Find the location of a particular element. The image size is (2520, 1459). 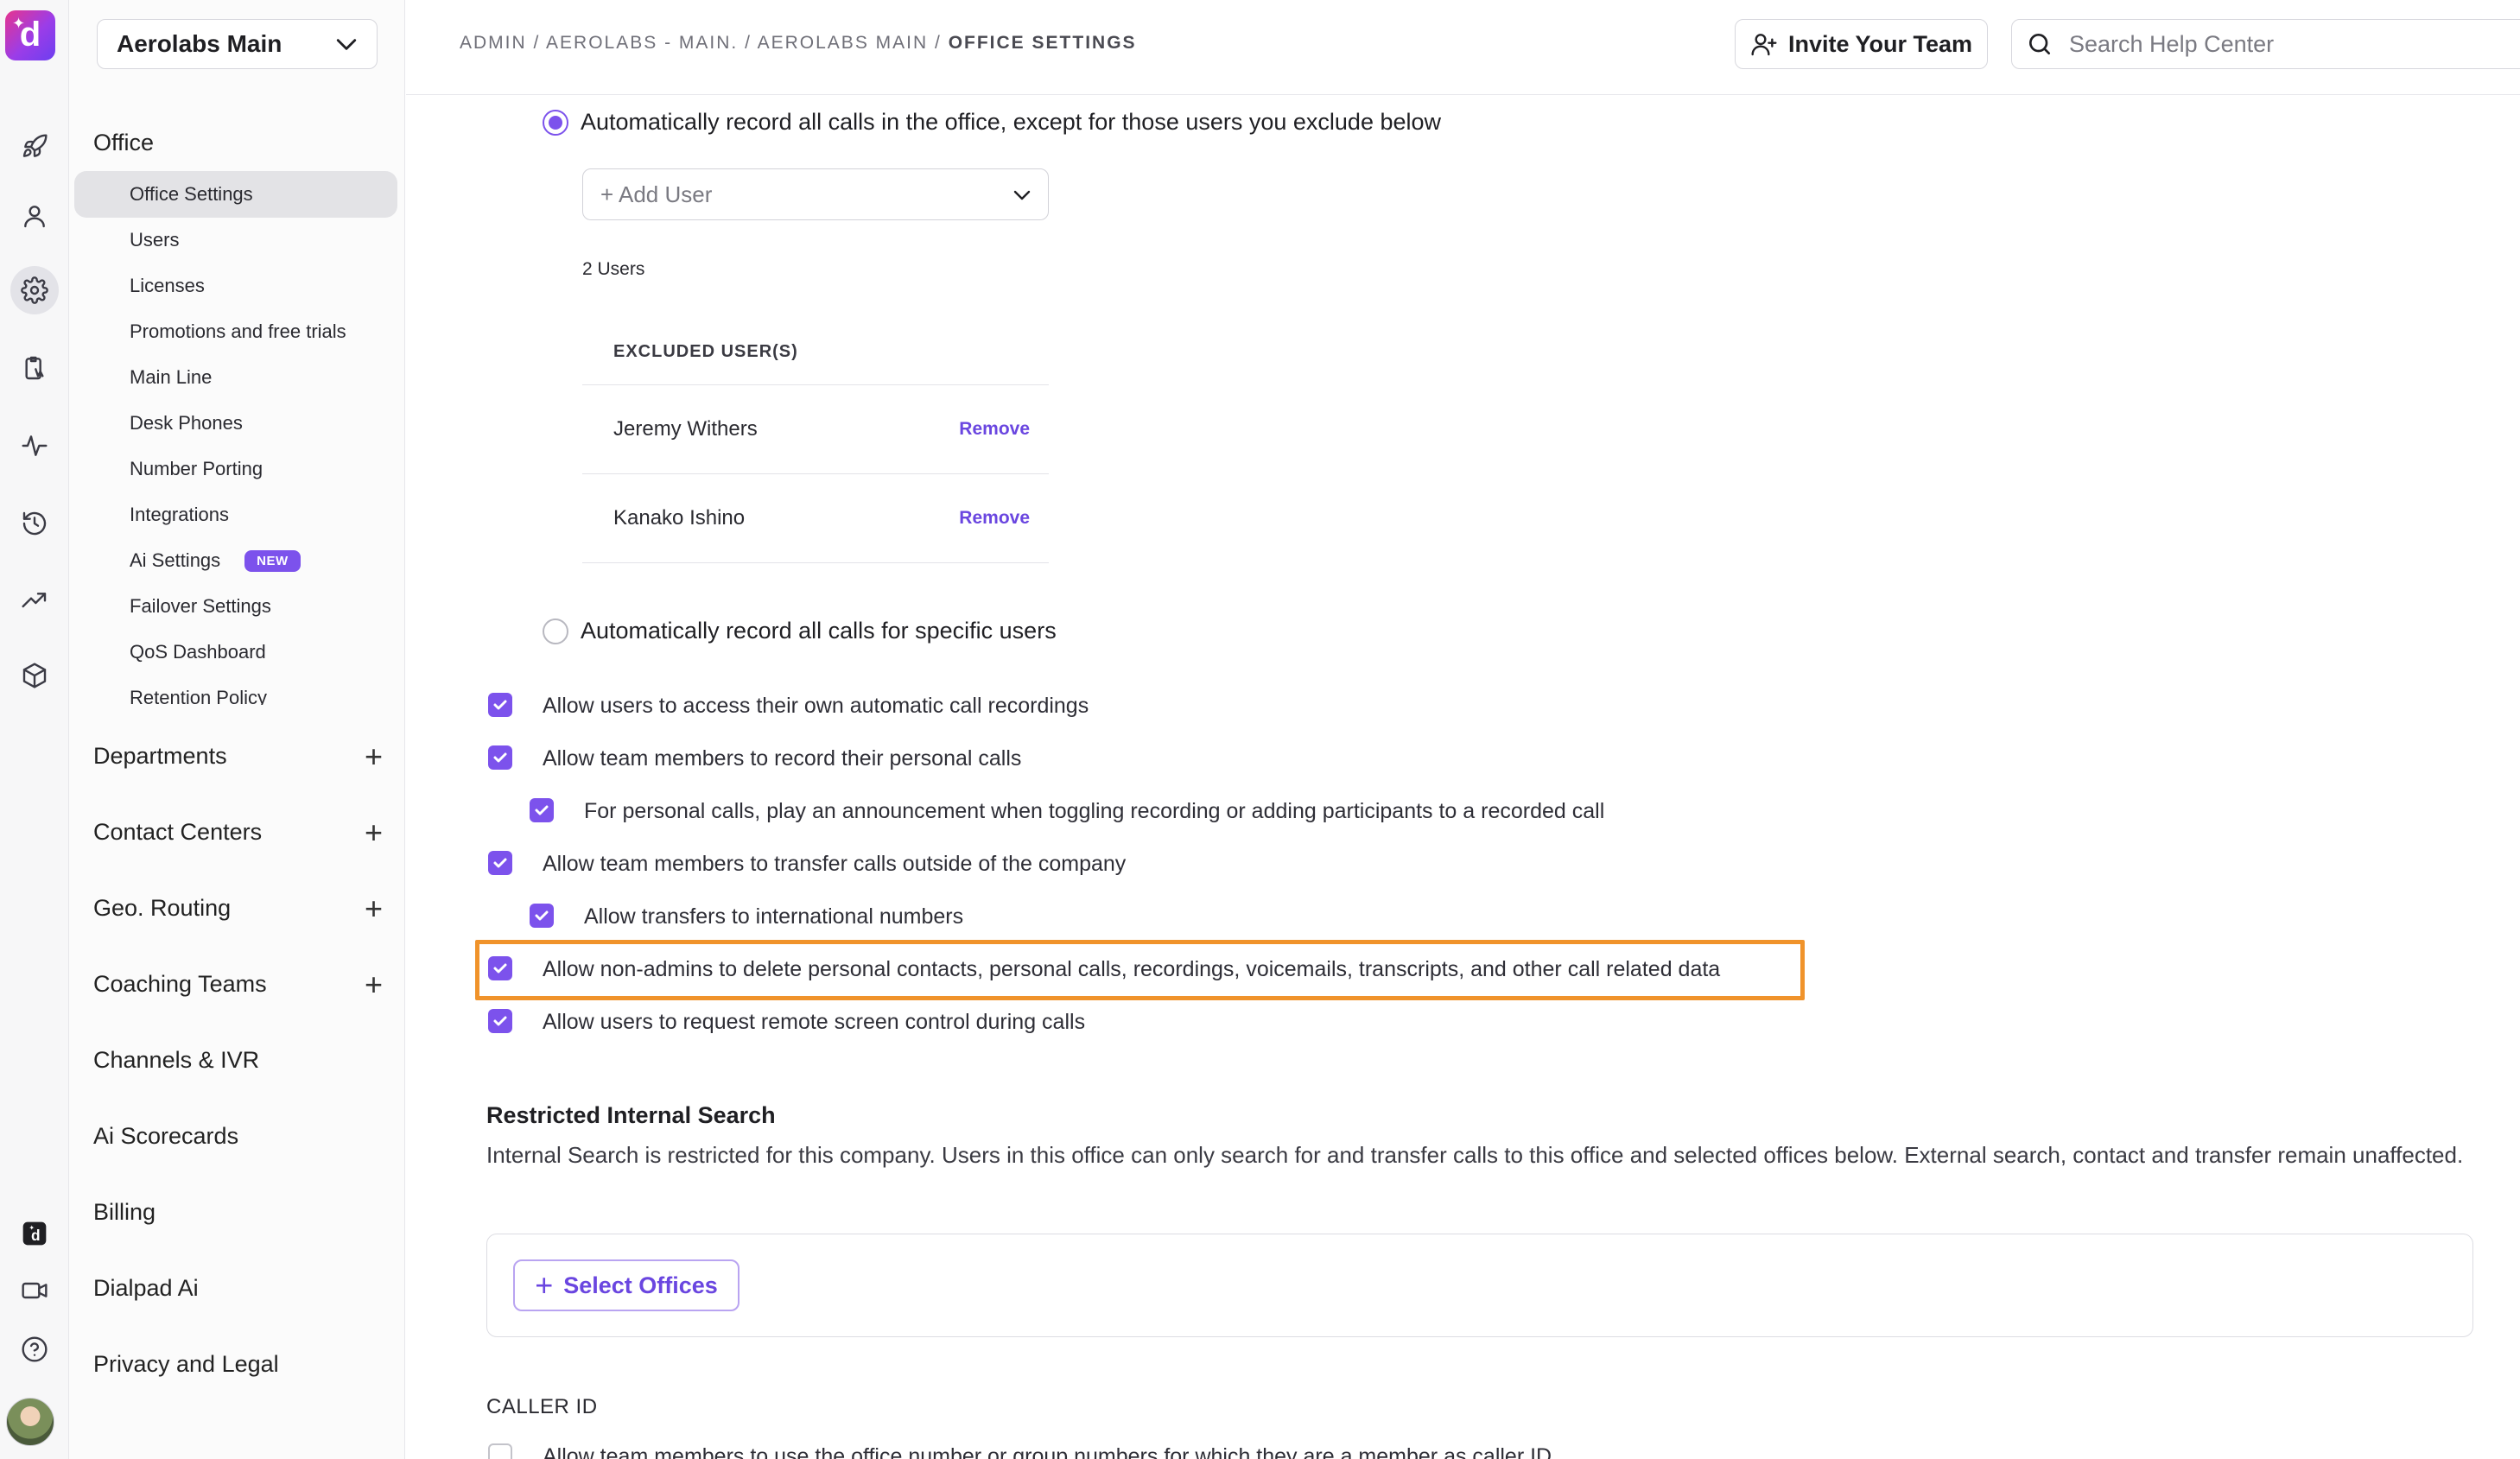

checkbox-remote-screen-control is located at coordinates (500, 1021).